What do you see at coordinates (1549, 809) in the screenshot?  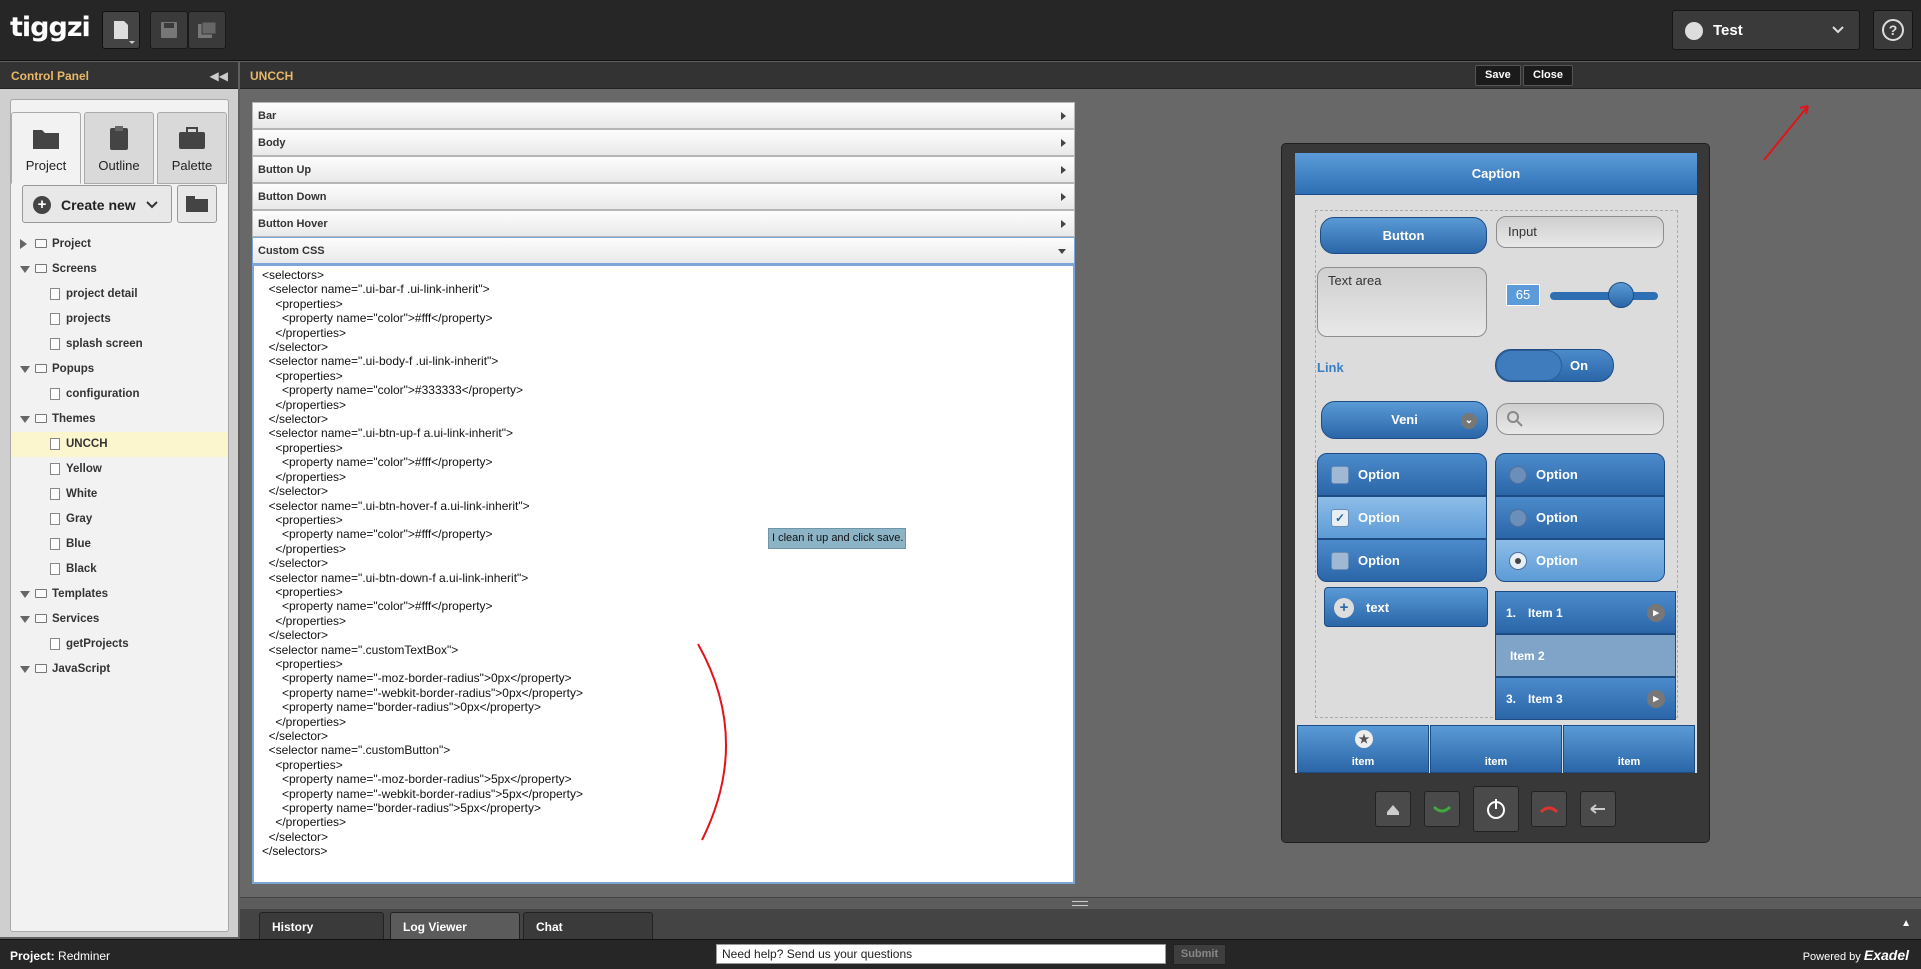 I see `hangup-hw-button` at bounding box center [1549, 809].